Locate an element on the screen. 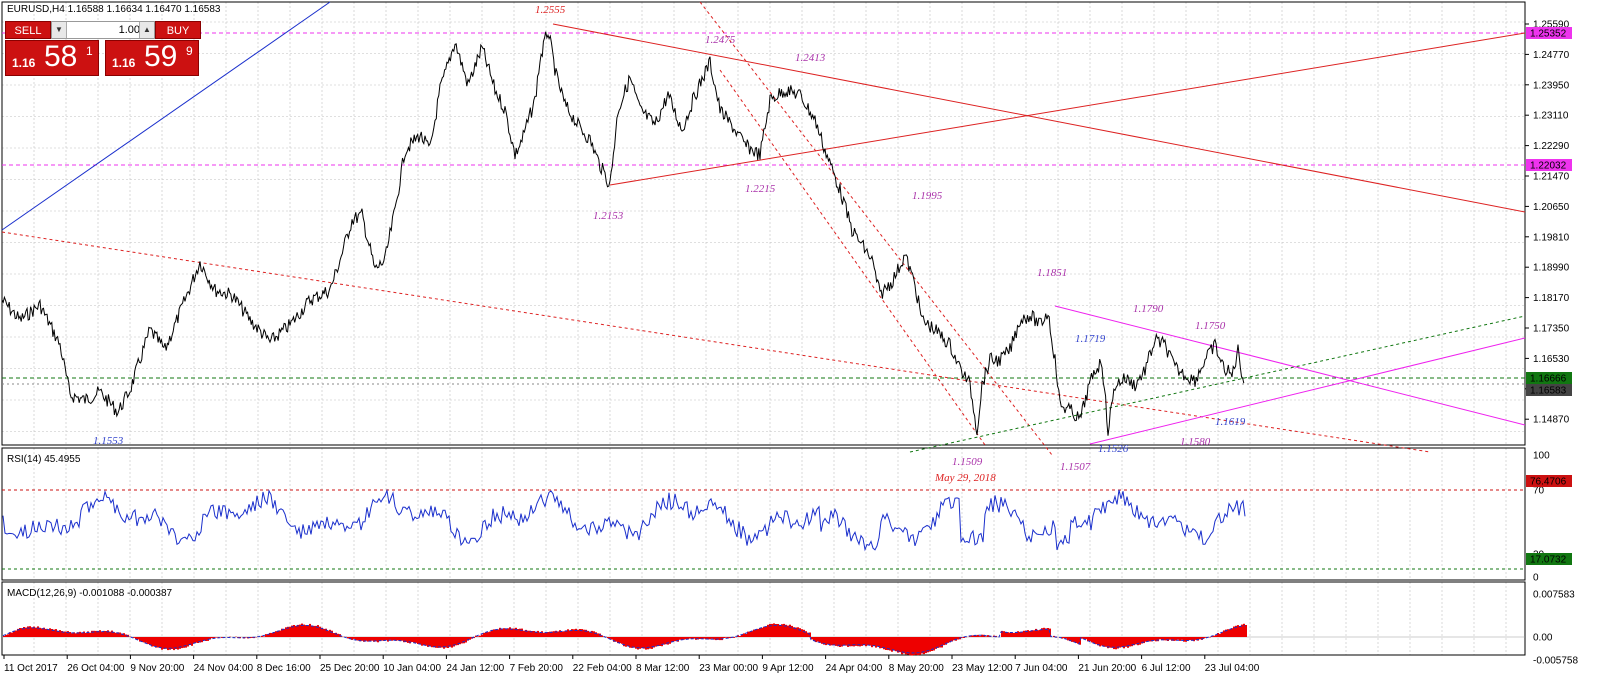 This screenshot has width=1602, height=696. rsi-series is located at coordinates (624, 520).